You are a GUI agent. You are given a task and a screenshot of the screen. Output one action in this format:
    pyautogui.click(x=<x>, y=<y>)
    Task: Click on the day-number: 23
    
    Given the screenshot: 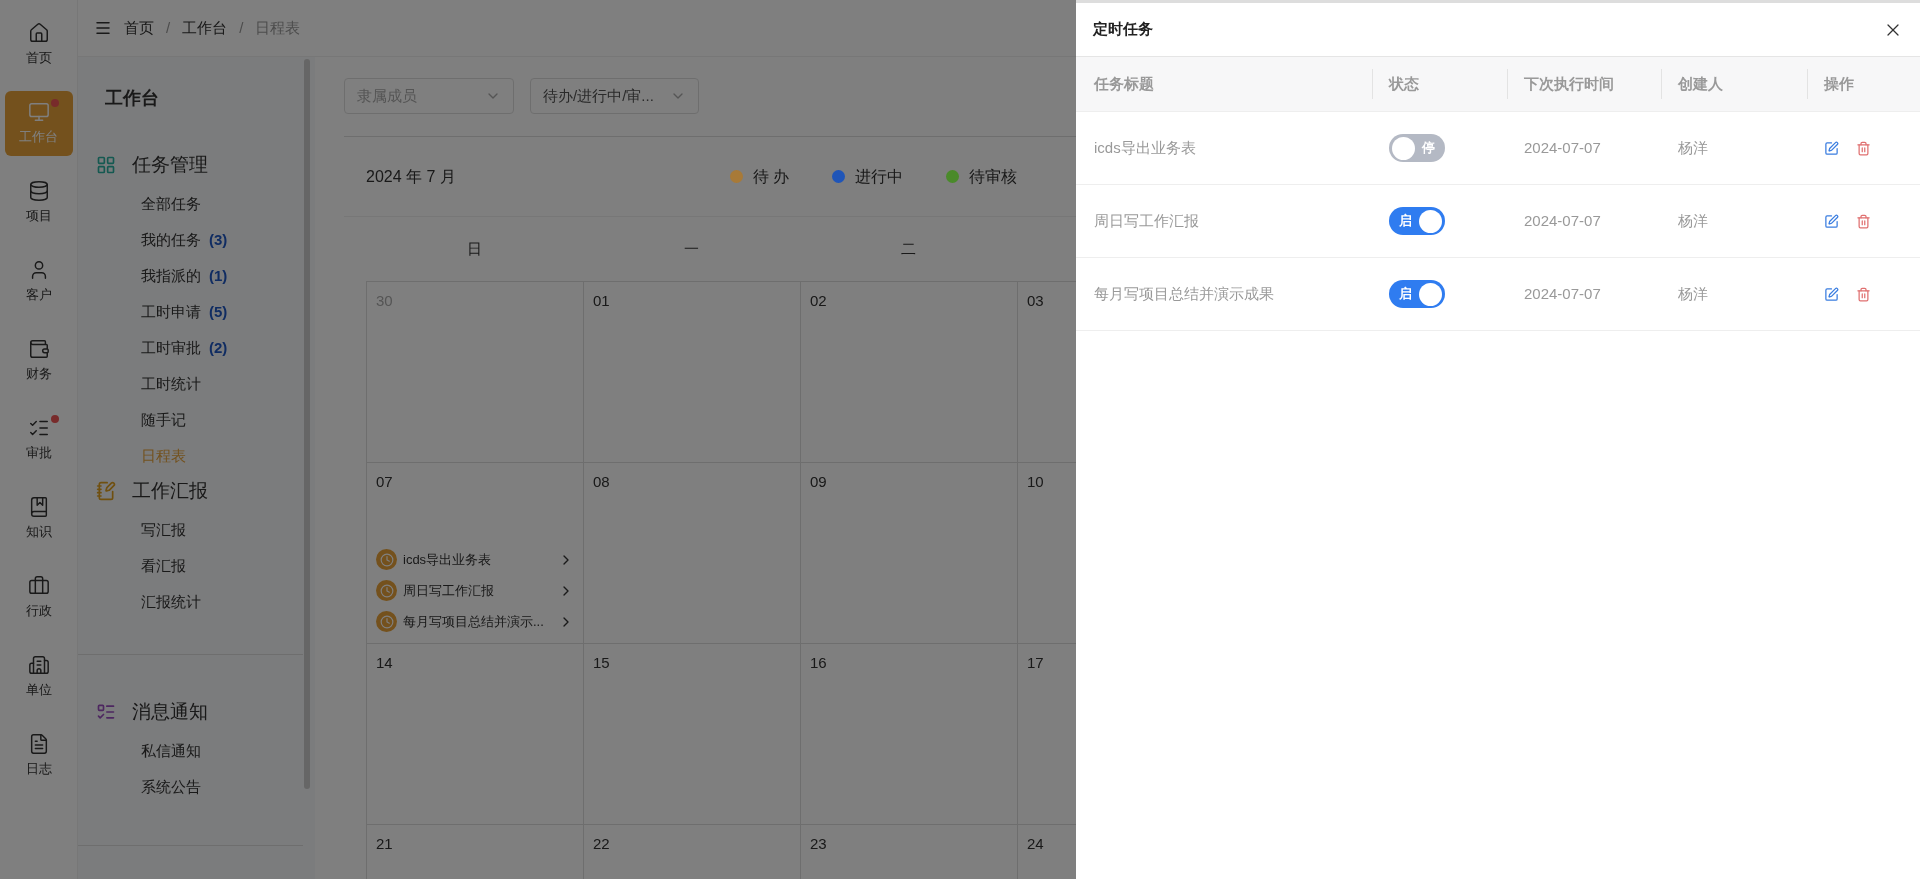 What is the action you would take?
    pyautogui.click(x=818, y=844)
    